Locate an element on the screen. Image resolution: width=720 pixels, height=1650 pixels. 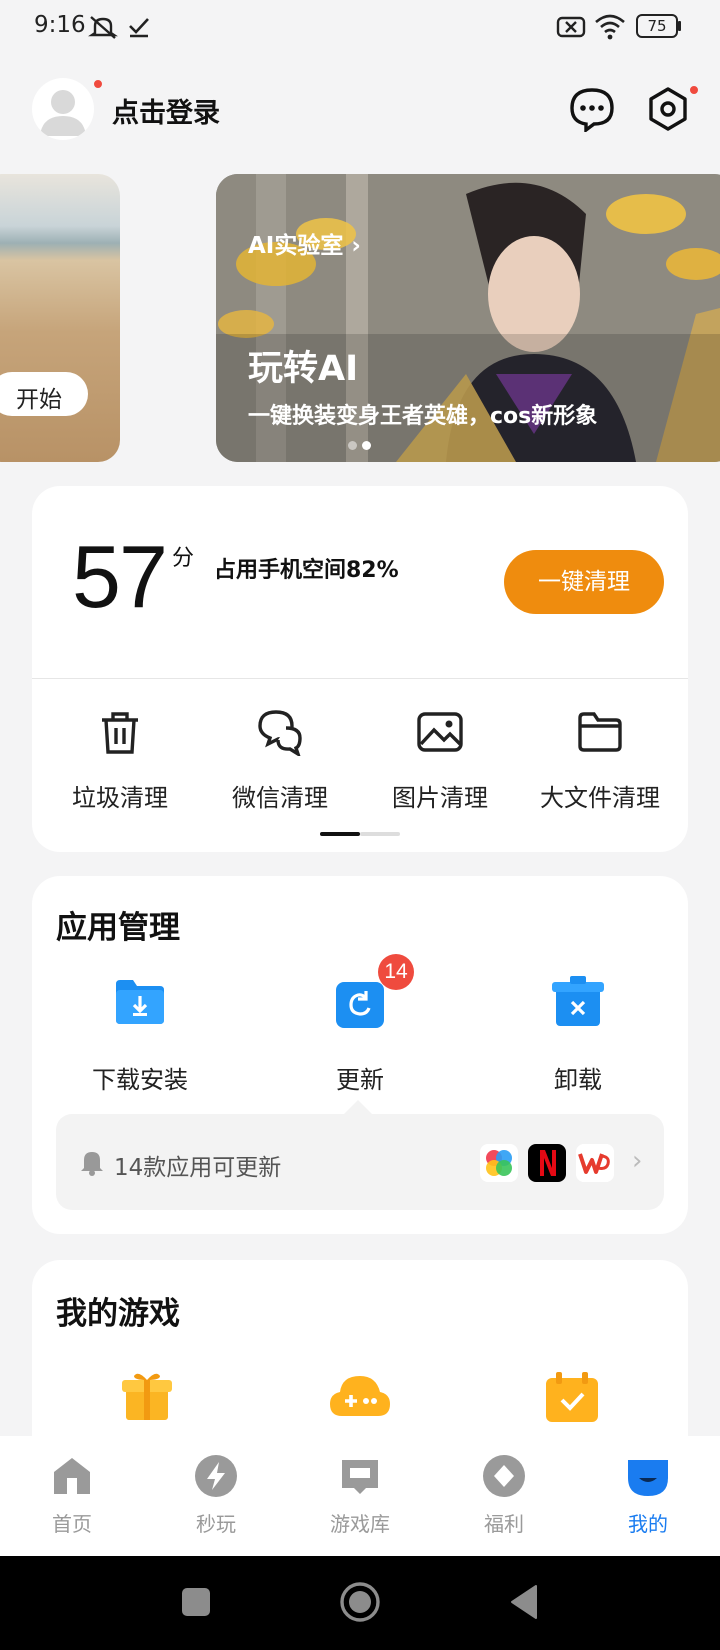
message-icon is located at coordinates (592, 109).